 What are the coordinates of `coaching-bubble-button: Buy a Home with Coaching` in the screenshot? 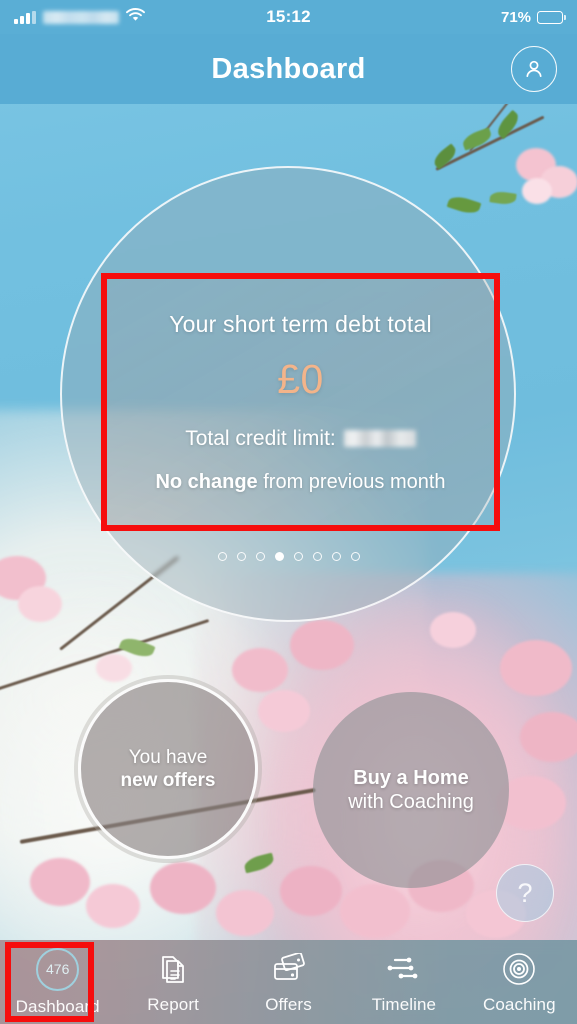 It's located at (411, 790).